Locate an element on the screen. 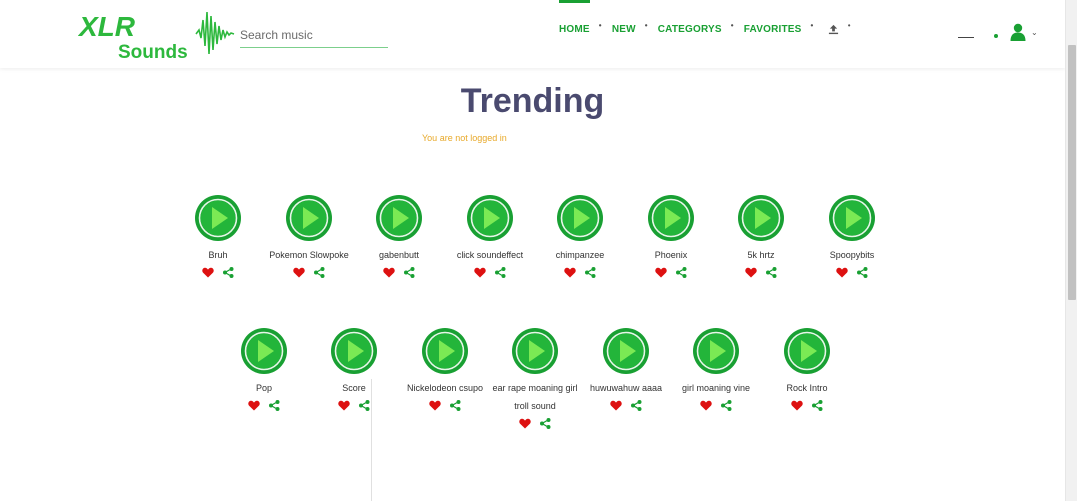  logo-xlr-text: XLR is located at coordinates (107, 26).